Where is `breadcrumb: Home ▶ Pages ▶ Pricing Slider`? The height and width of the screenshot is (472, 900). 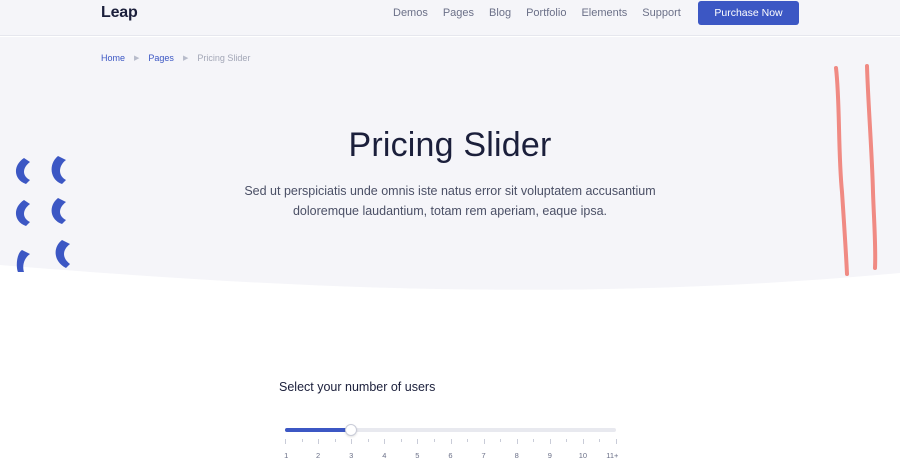 breadcrumb: Home ▶ Pages ▶ Pricing Slider is located at coordinates (175, 58).